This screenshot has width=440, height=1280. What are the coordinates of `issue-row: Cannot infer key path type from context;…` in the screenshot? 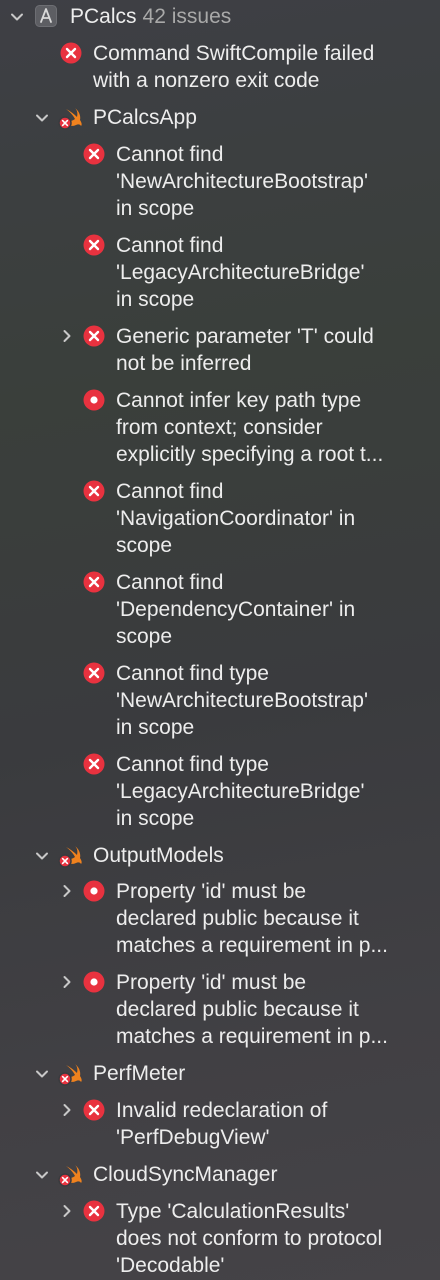 It's located at (220, 427).